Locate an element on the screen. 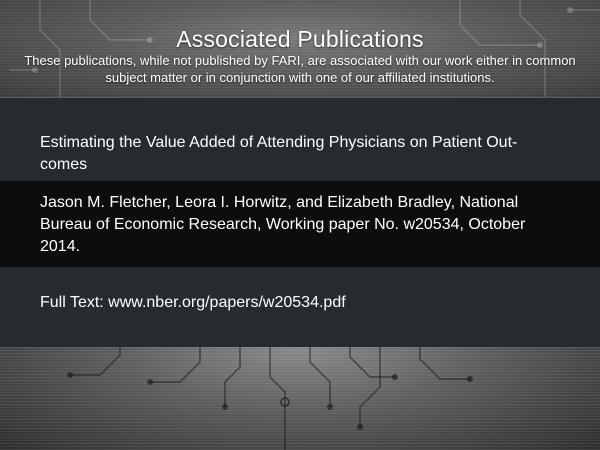 The height and width of the screenshot is (450, 600). page-title: Associated Publications is located at coordinates (300, 39).